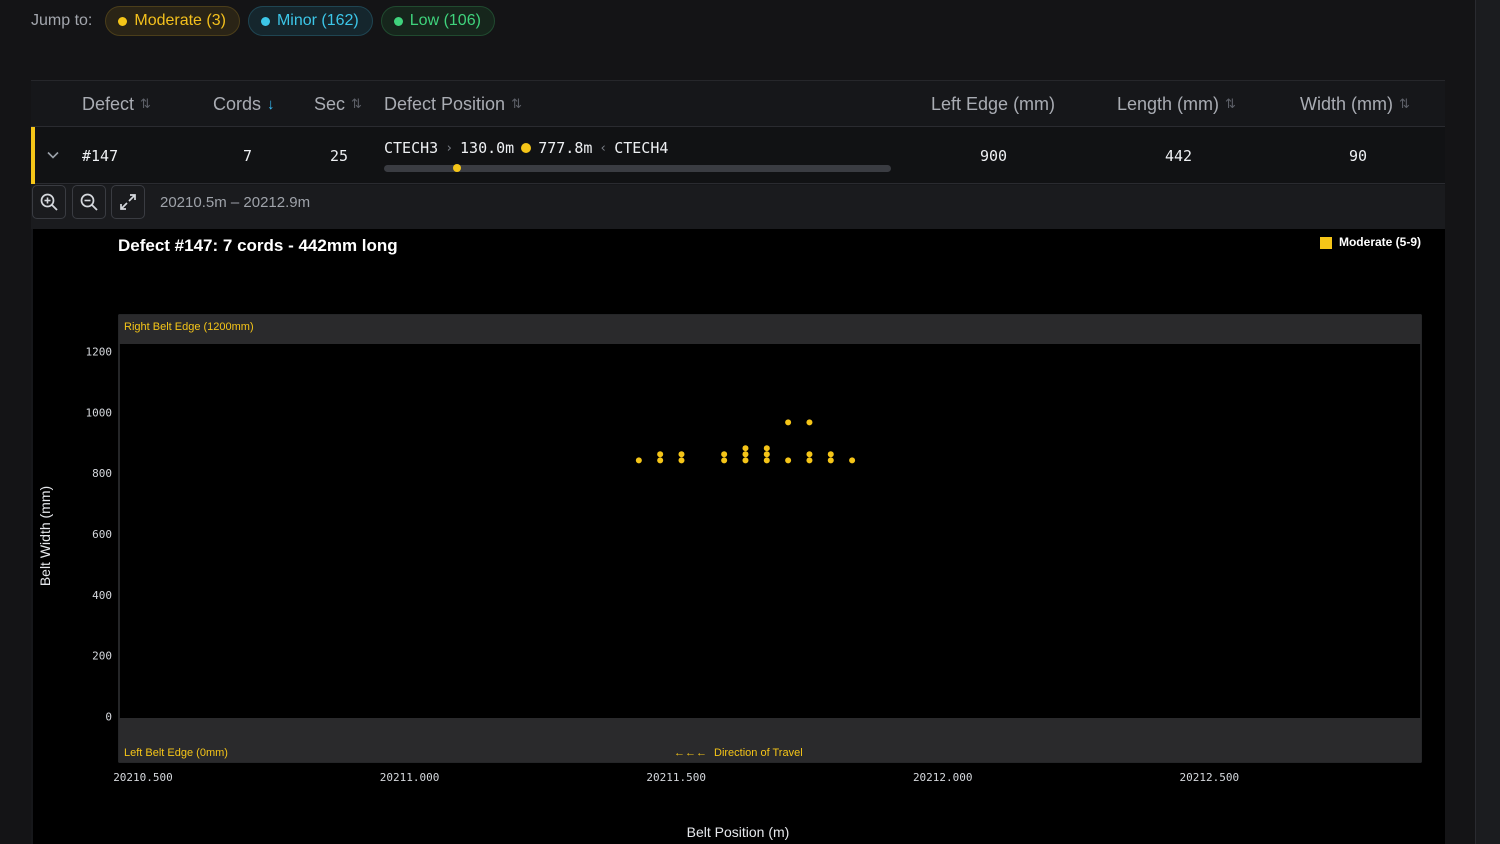 The height and width of the screenshot is (844, 1500). Describe the element at coordinates (49, 202) in the screenshot. I see `zoom-in-button` at that location.